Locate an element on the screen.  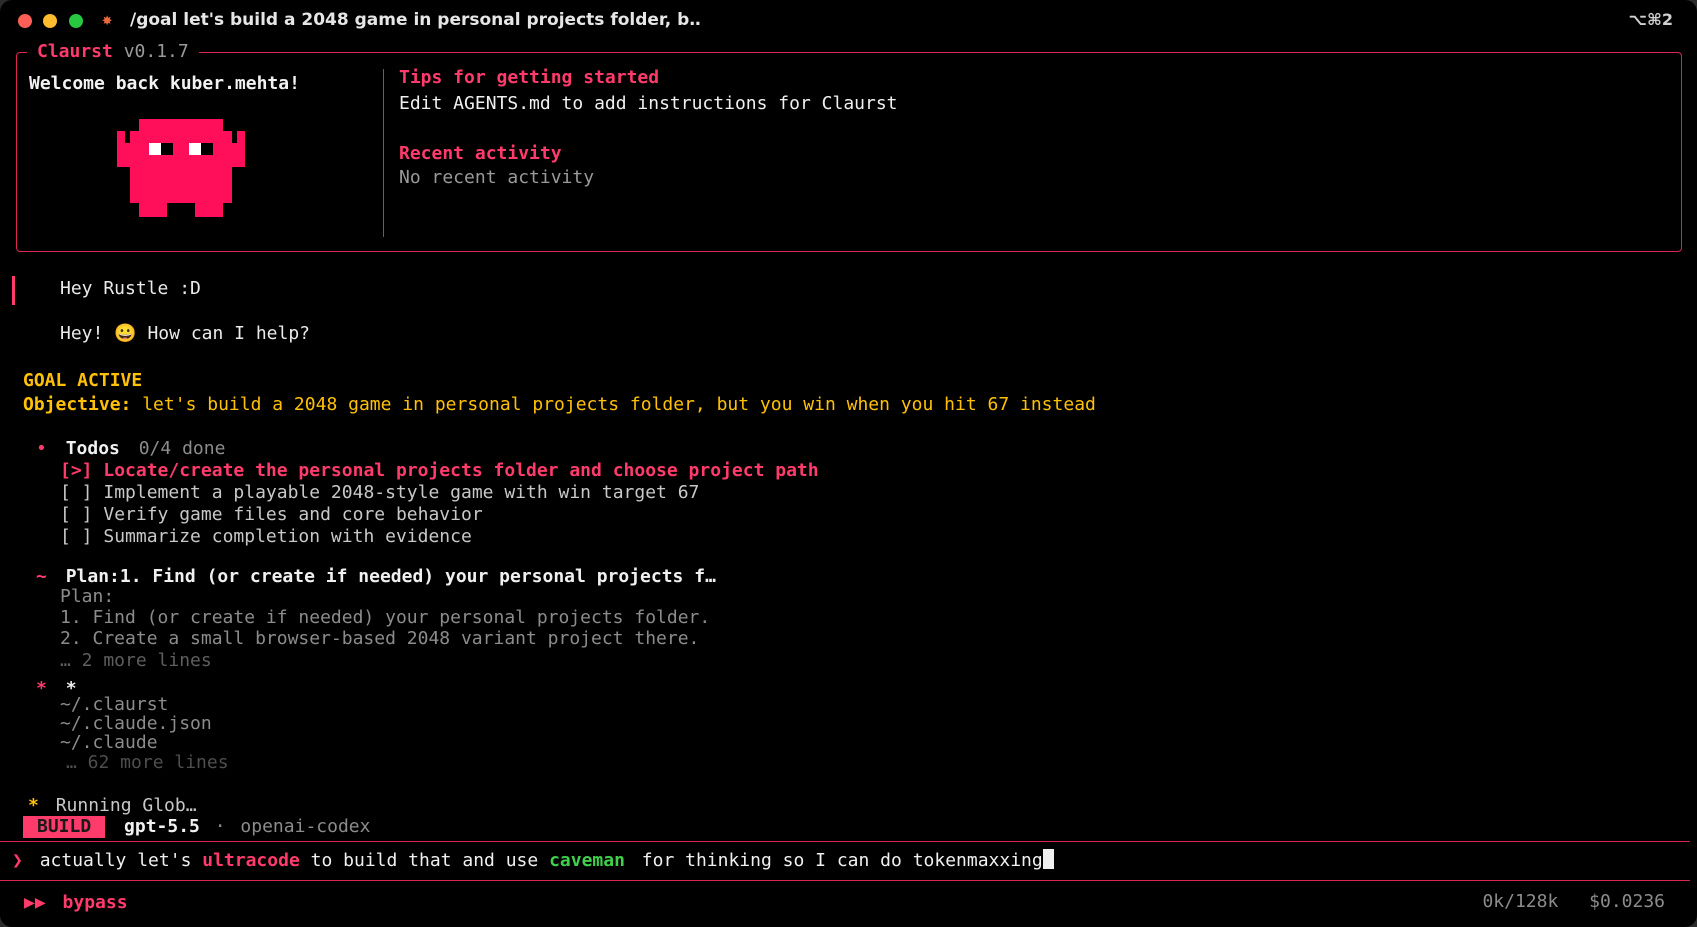
plan-marker: ~ is located at coordinates (41, 576).